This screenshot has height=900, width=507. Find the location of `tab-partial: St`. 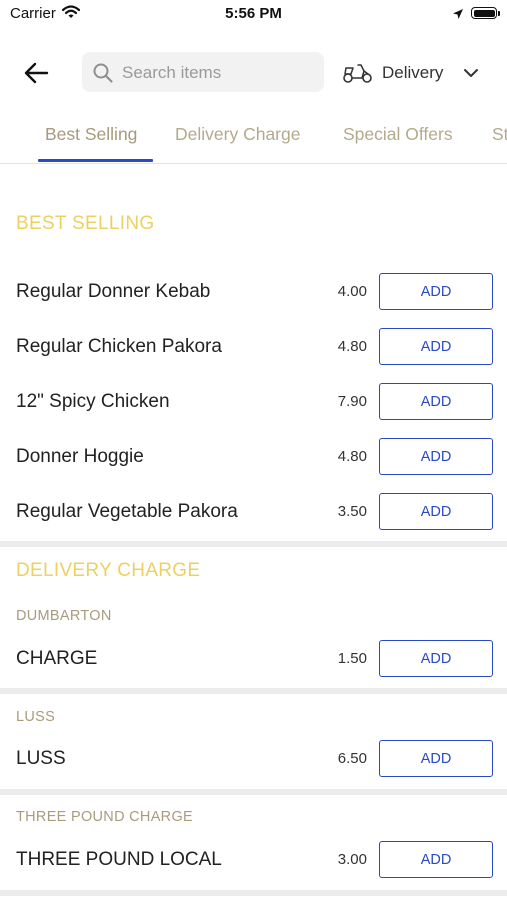

tab-partial: St is located at coordinates (499, 134).